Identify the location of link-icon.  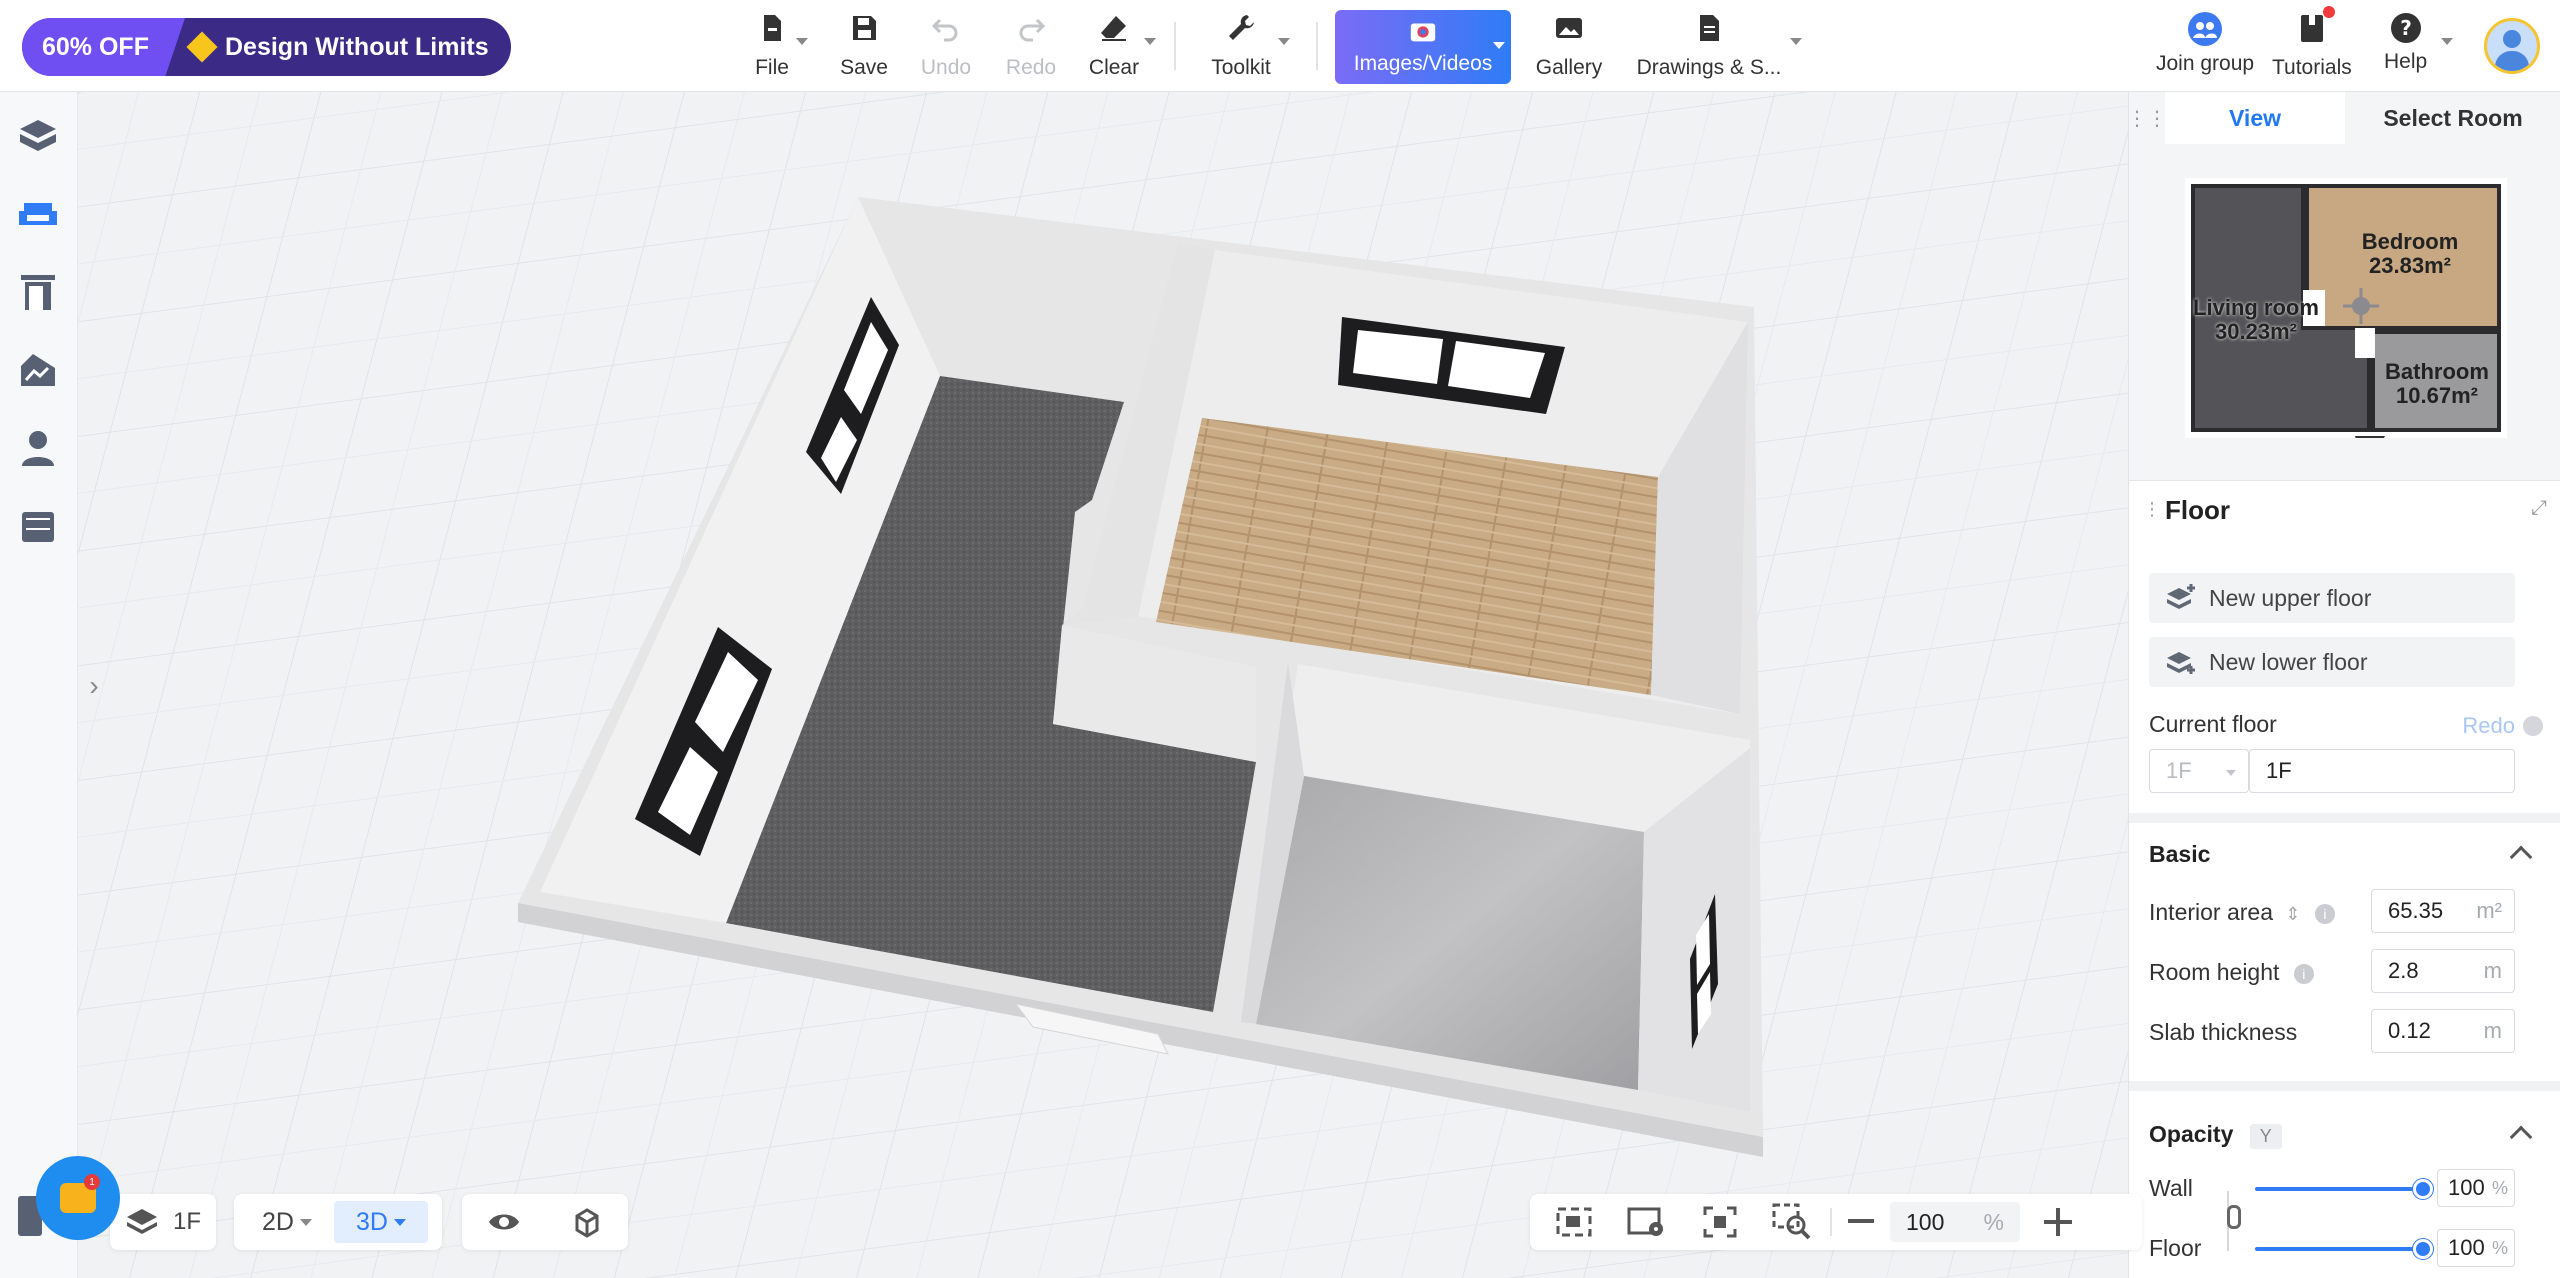
(2234, 1217).